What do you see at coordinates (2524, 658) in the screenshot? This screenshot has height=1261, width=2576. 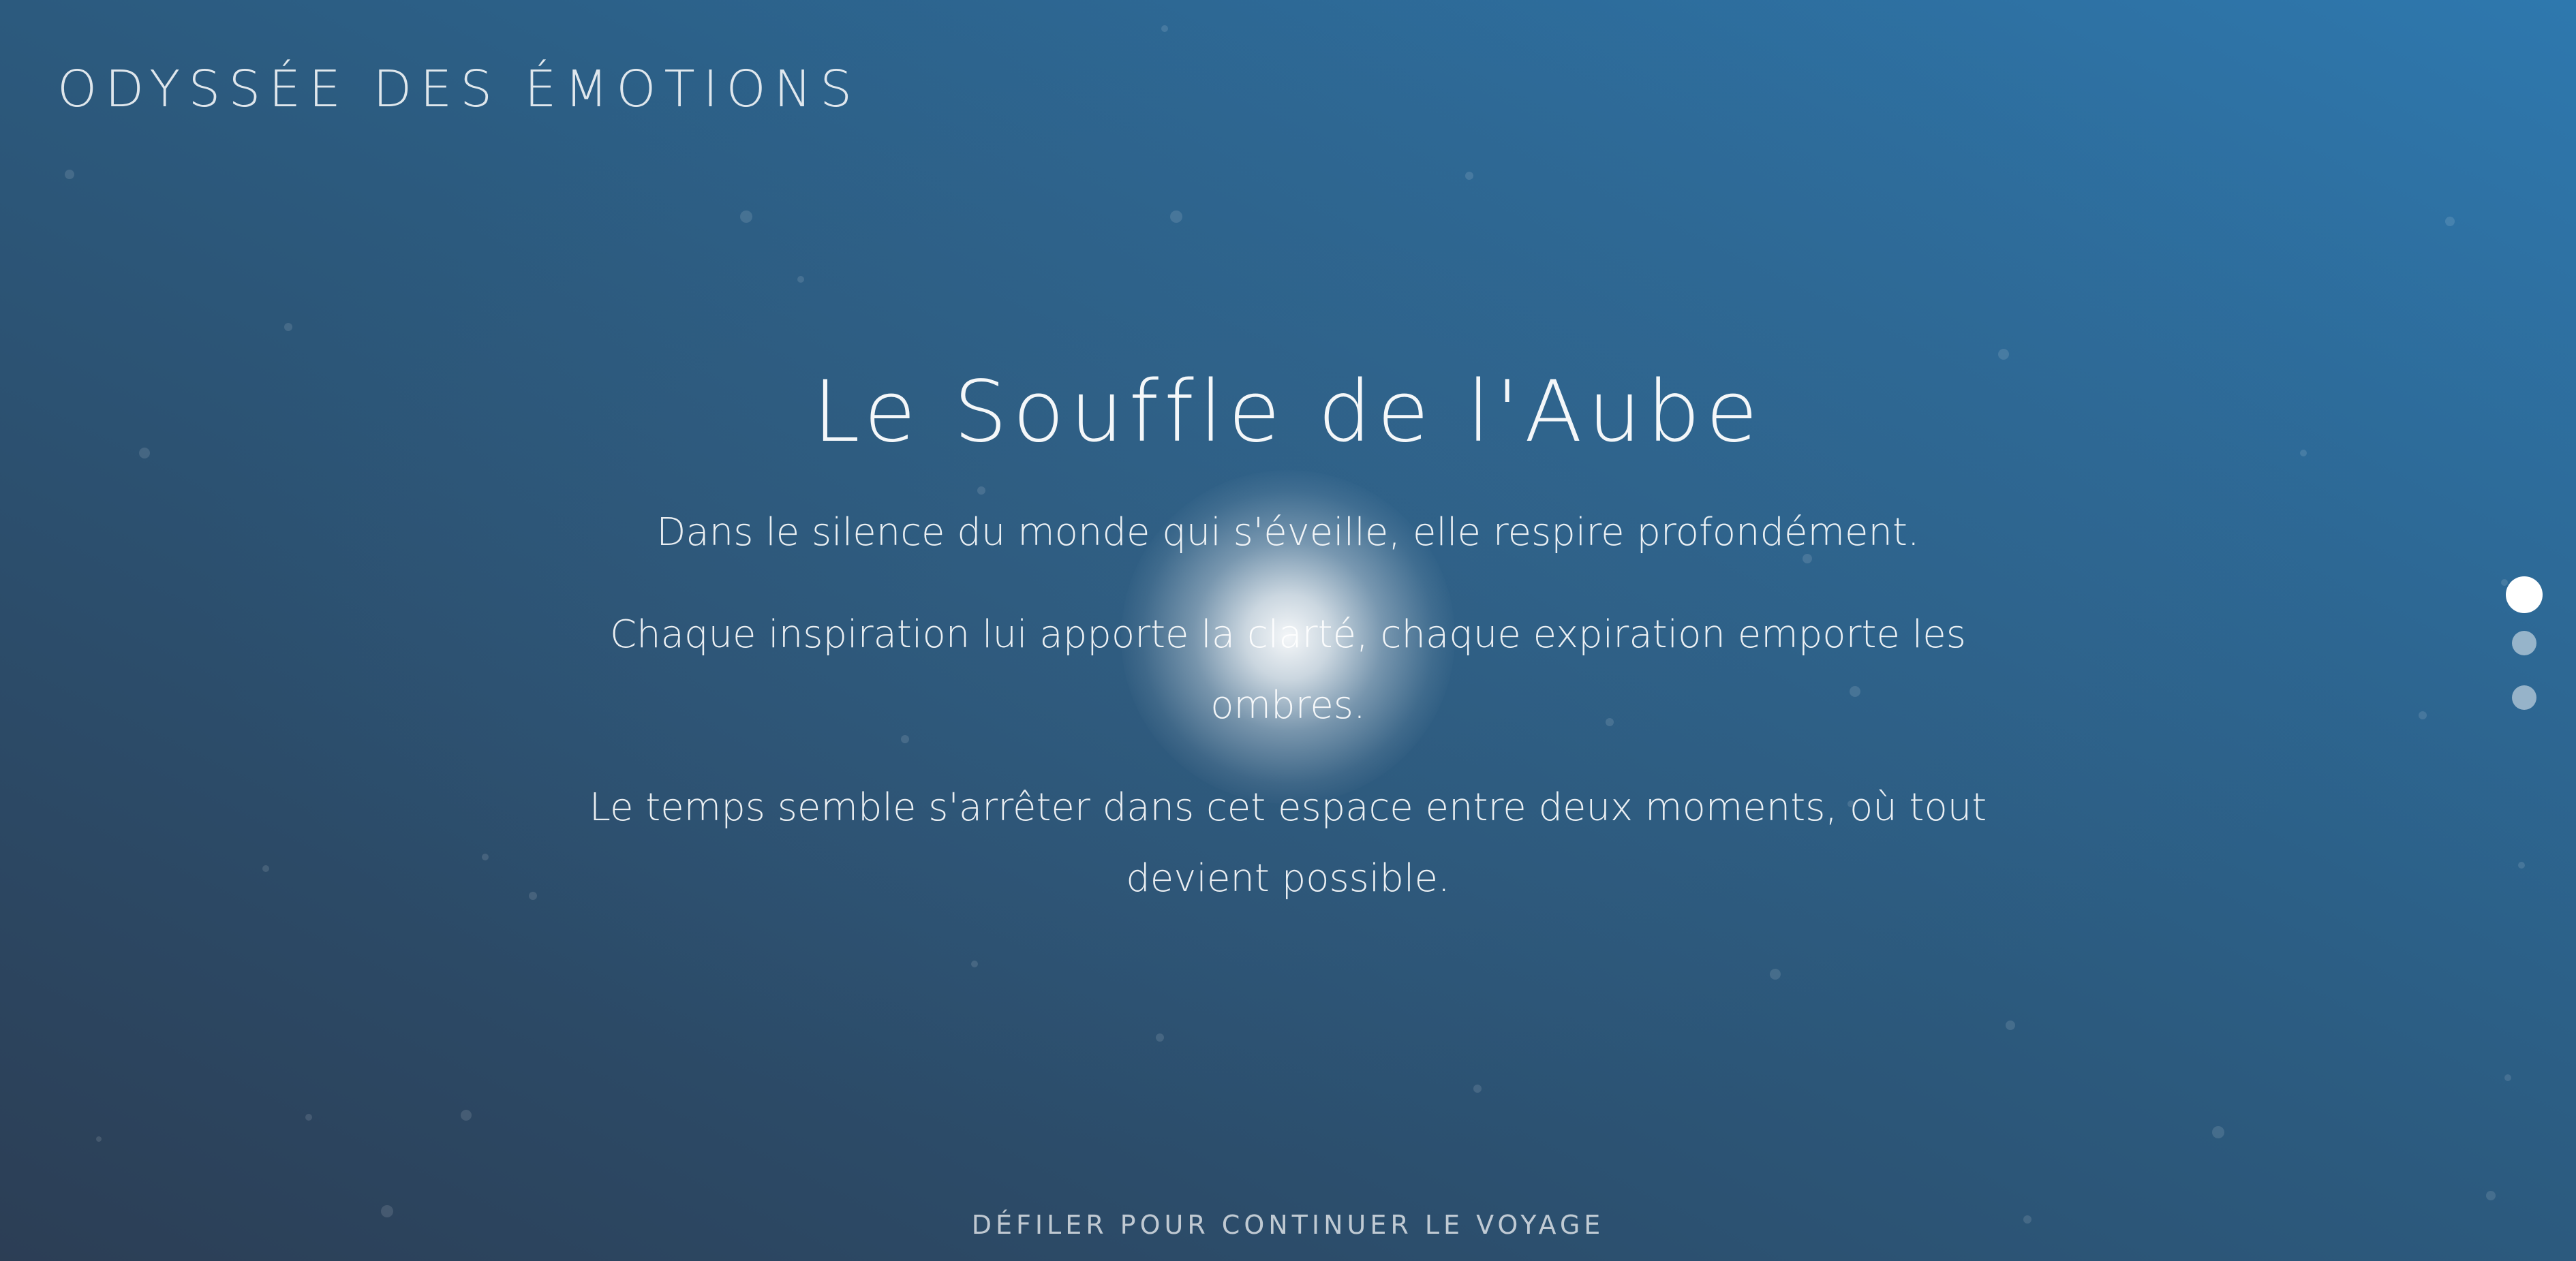 I see `section-navigation` at bounding box center [2524, 658].